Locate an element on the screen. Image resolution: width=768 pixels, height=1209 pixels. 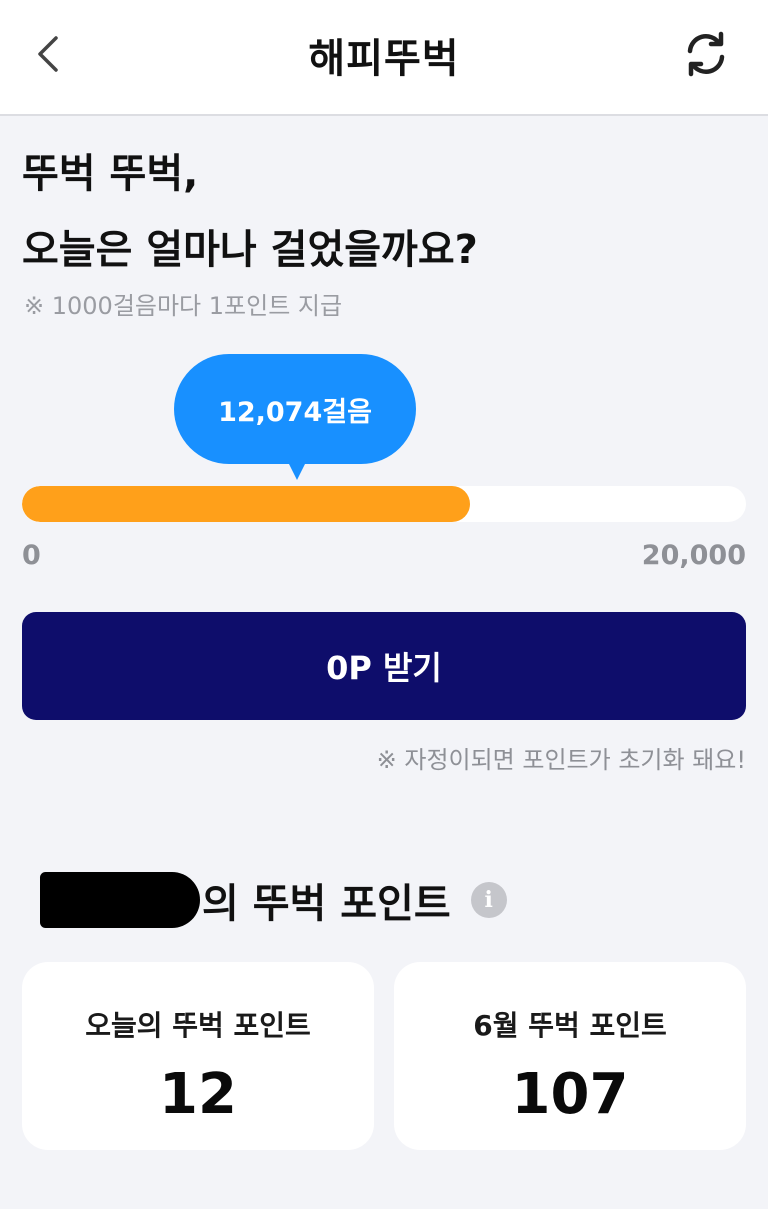
progress-min-label: 0 is located at coordinates (31, 555).